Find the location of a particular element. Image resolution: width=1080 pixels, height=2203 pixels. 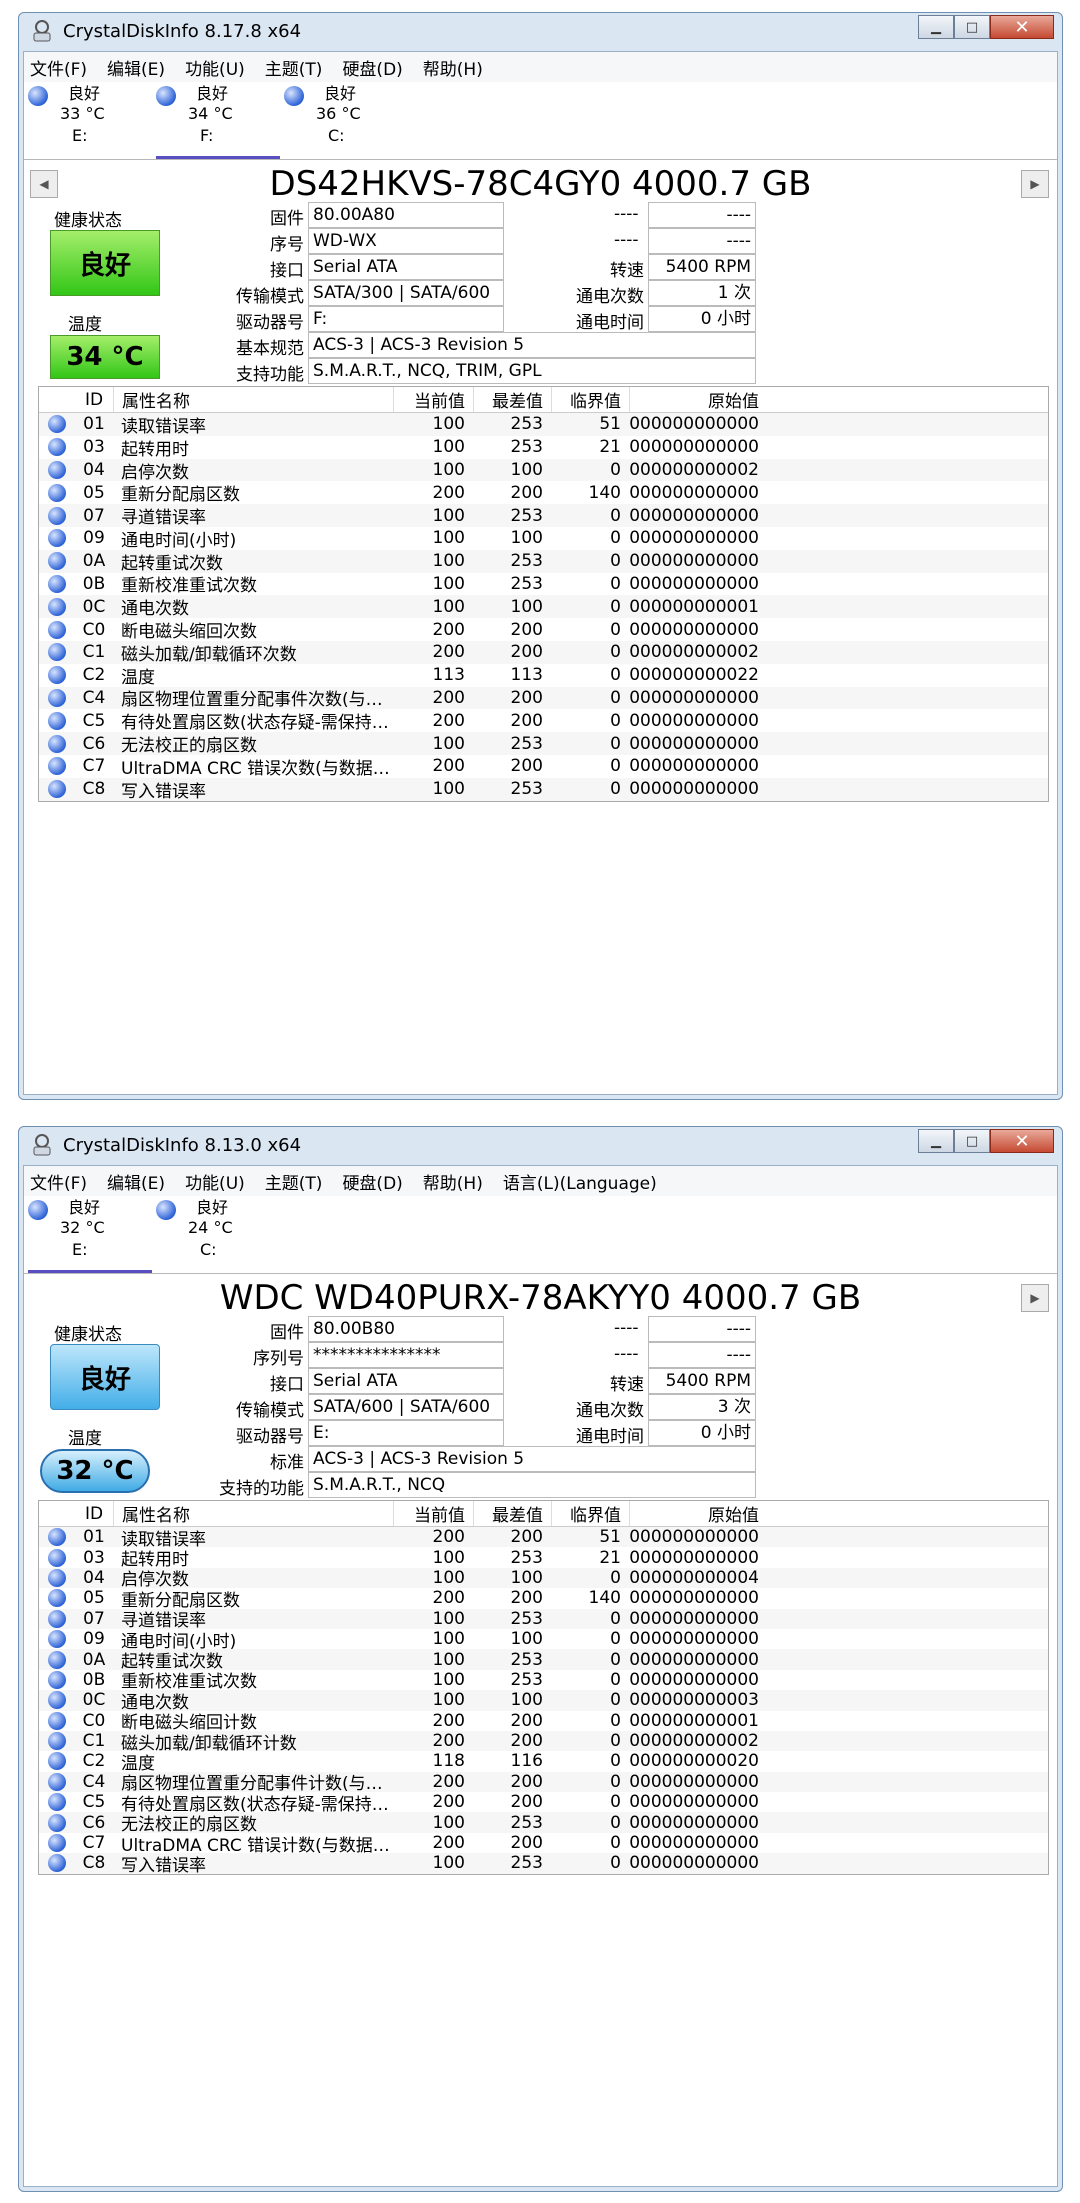

table-row: 0B 重新校准重试次数 100 253 0 000000000000 is located at coordinates (543, 584).